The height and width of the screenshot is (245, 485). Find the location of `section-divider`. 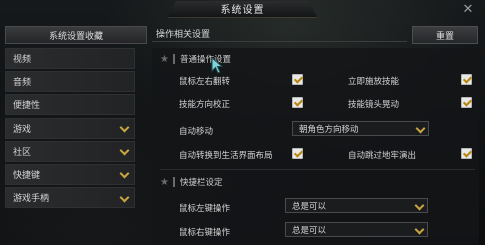

section-divider is located at coordinates (317, 169).